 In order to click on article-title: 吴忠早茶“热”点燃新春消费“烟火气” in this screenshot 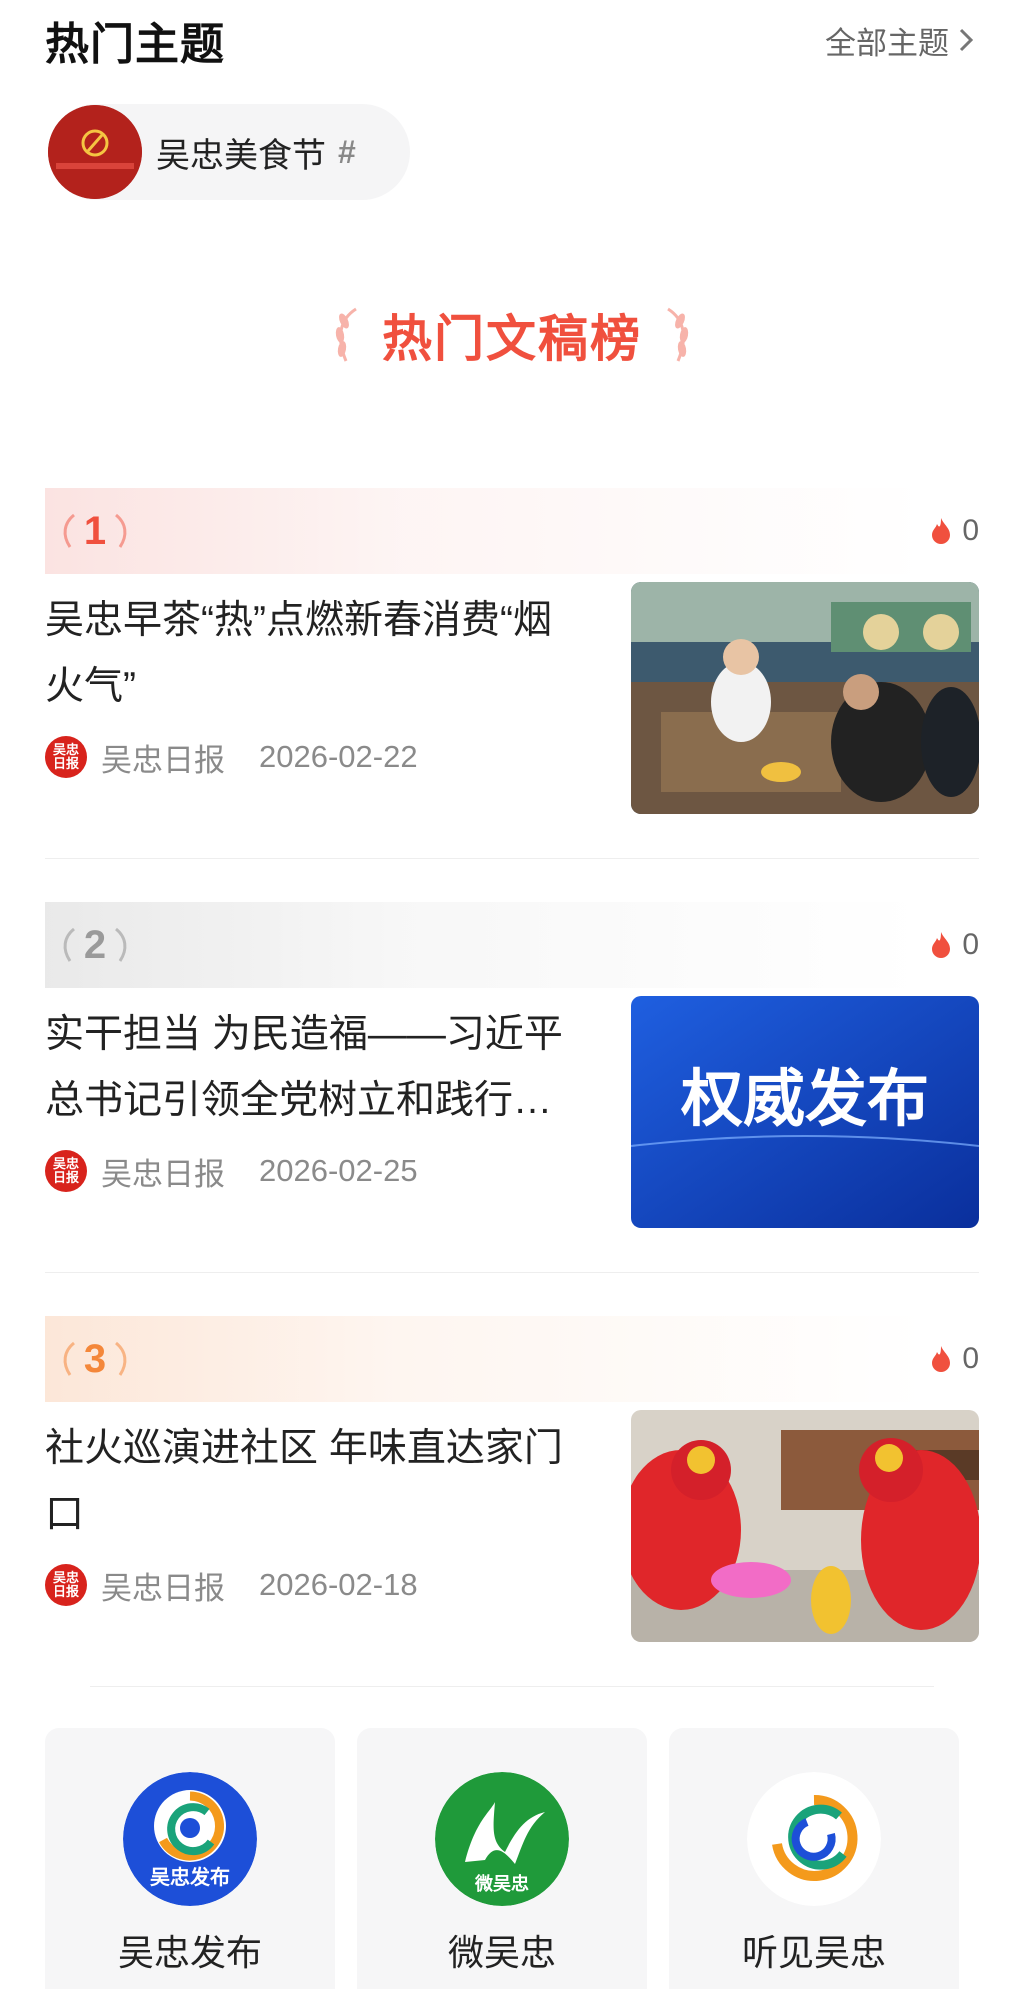, I will do `click(317, 654)`.